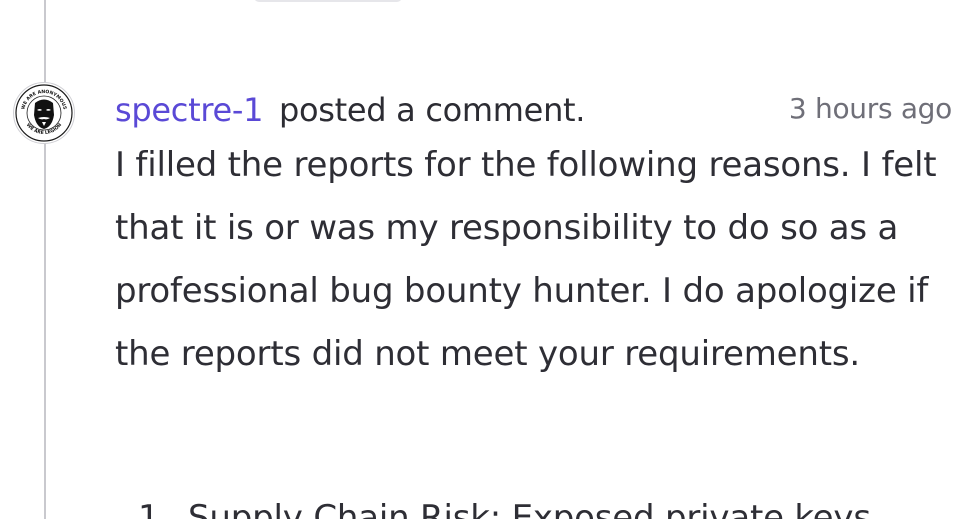 The image size is (970, 519). I want to click on avatar: WE ARE ANONYMOUS WE ARE LEGION, so click(44, 113).